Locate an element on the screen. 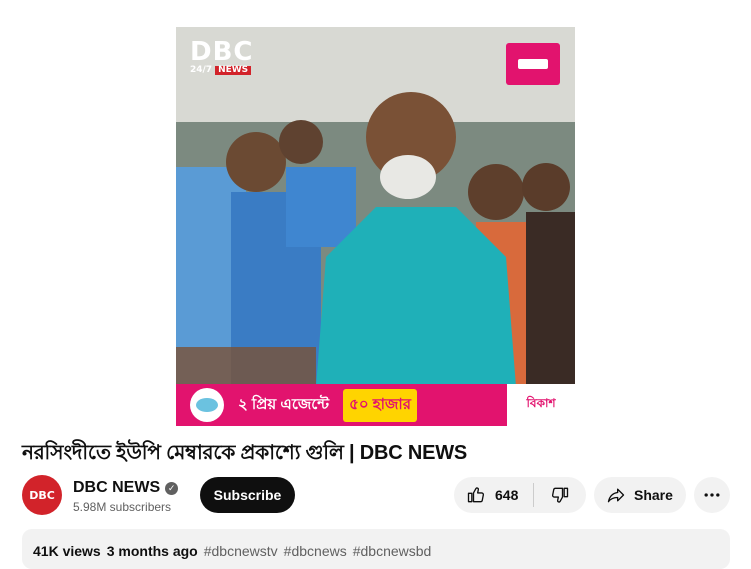  more-actions-button is located at coordinates (712, 495).